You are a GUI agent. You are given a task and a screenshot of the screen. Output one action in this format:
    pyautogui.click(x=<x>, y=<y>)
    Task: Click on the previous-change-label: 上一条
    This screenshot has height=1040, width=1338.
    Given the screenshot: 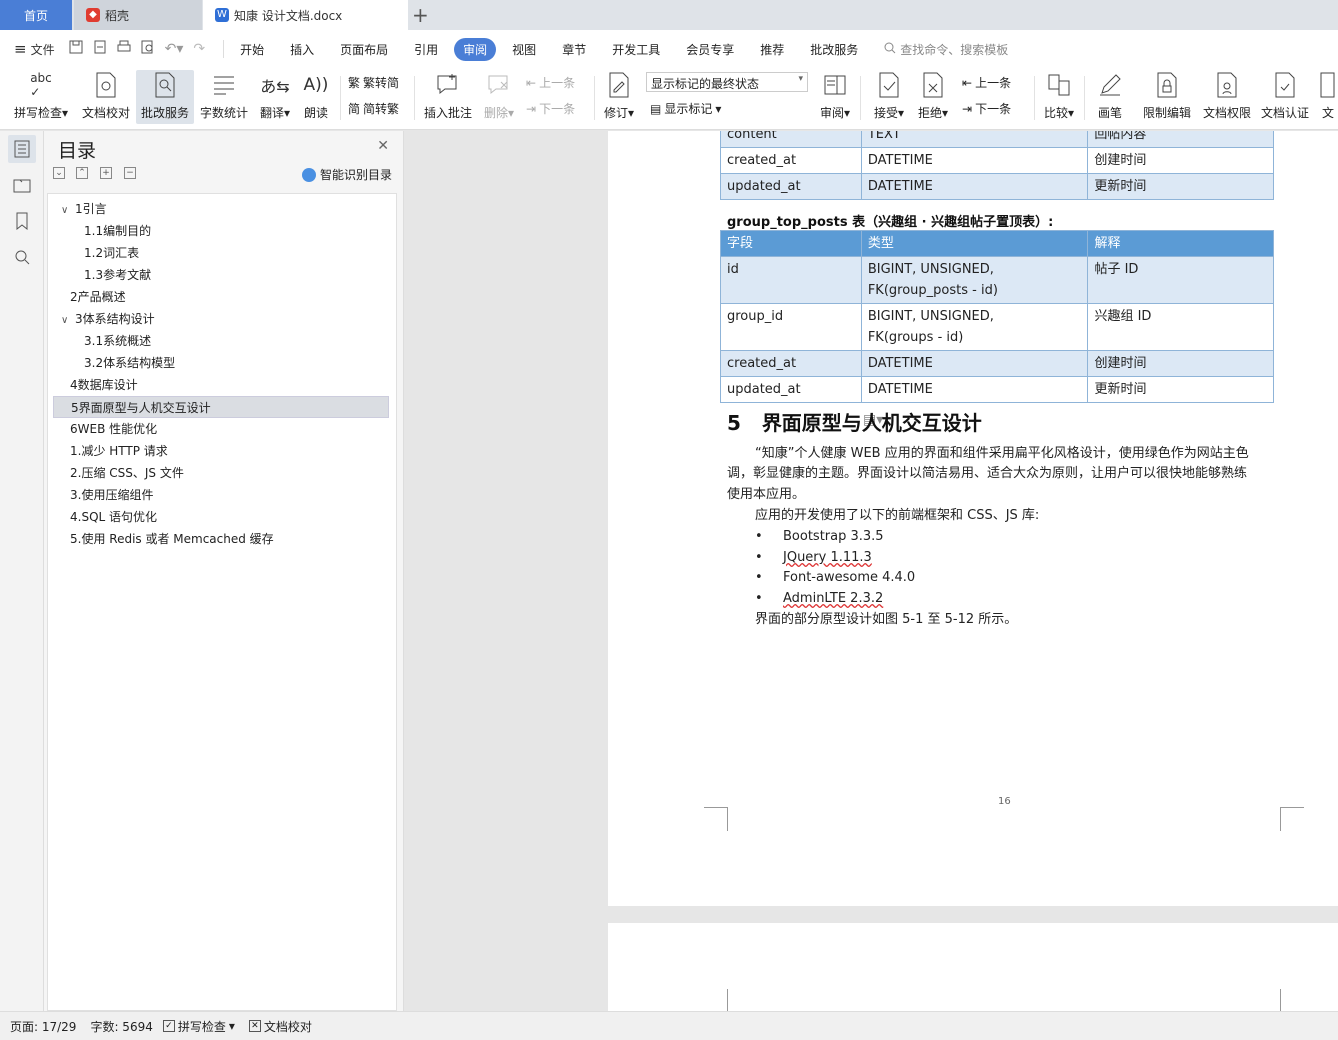 What is the action you would take?
    pyautogui.click(x=993, y=83)
    